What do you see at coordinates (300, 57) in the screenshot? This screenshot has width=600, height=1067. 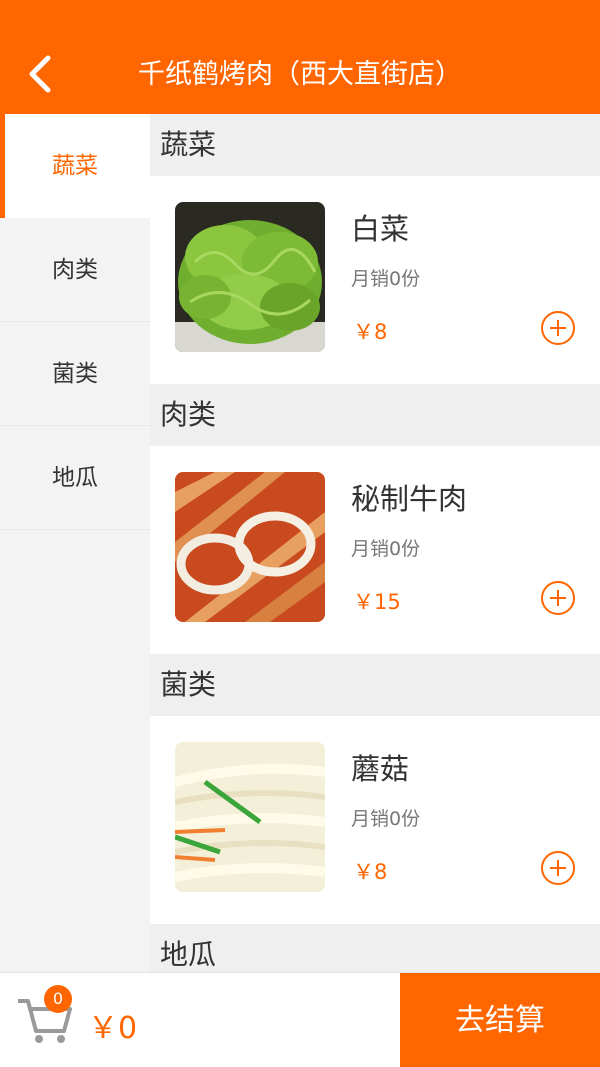 I see `app-header: 千纸鹤烤肉（西大直街店）` at bounding box center [300, 57].